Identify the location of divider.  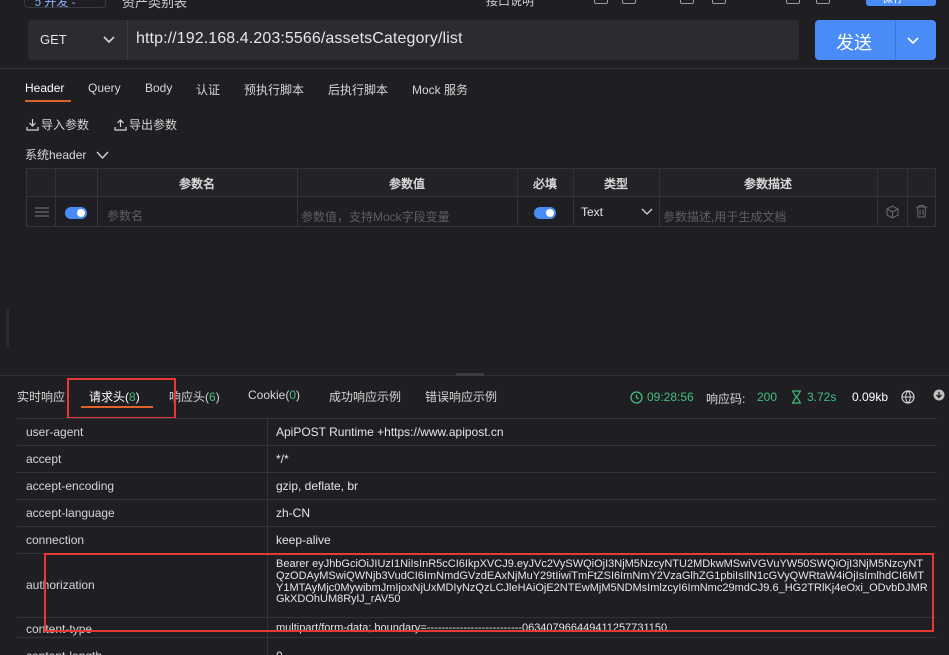
(474, 68).